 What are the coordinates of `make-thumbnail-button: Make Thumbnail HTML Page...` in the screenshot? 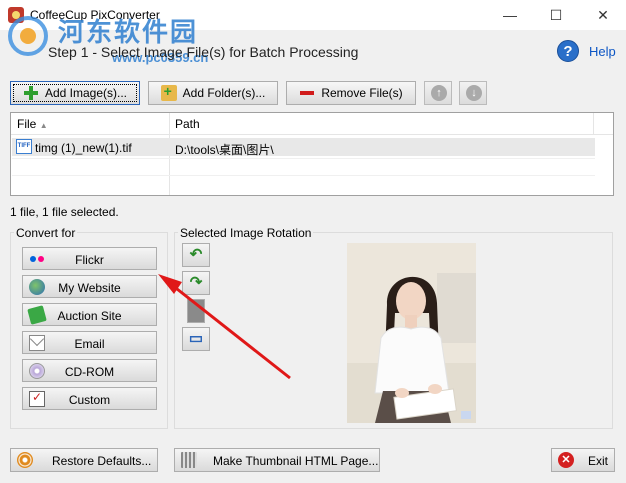 It's located at (277, 460).